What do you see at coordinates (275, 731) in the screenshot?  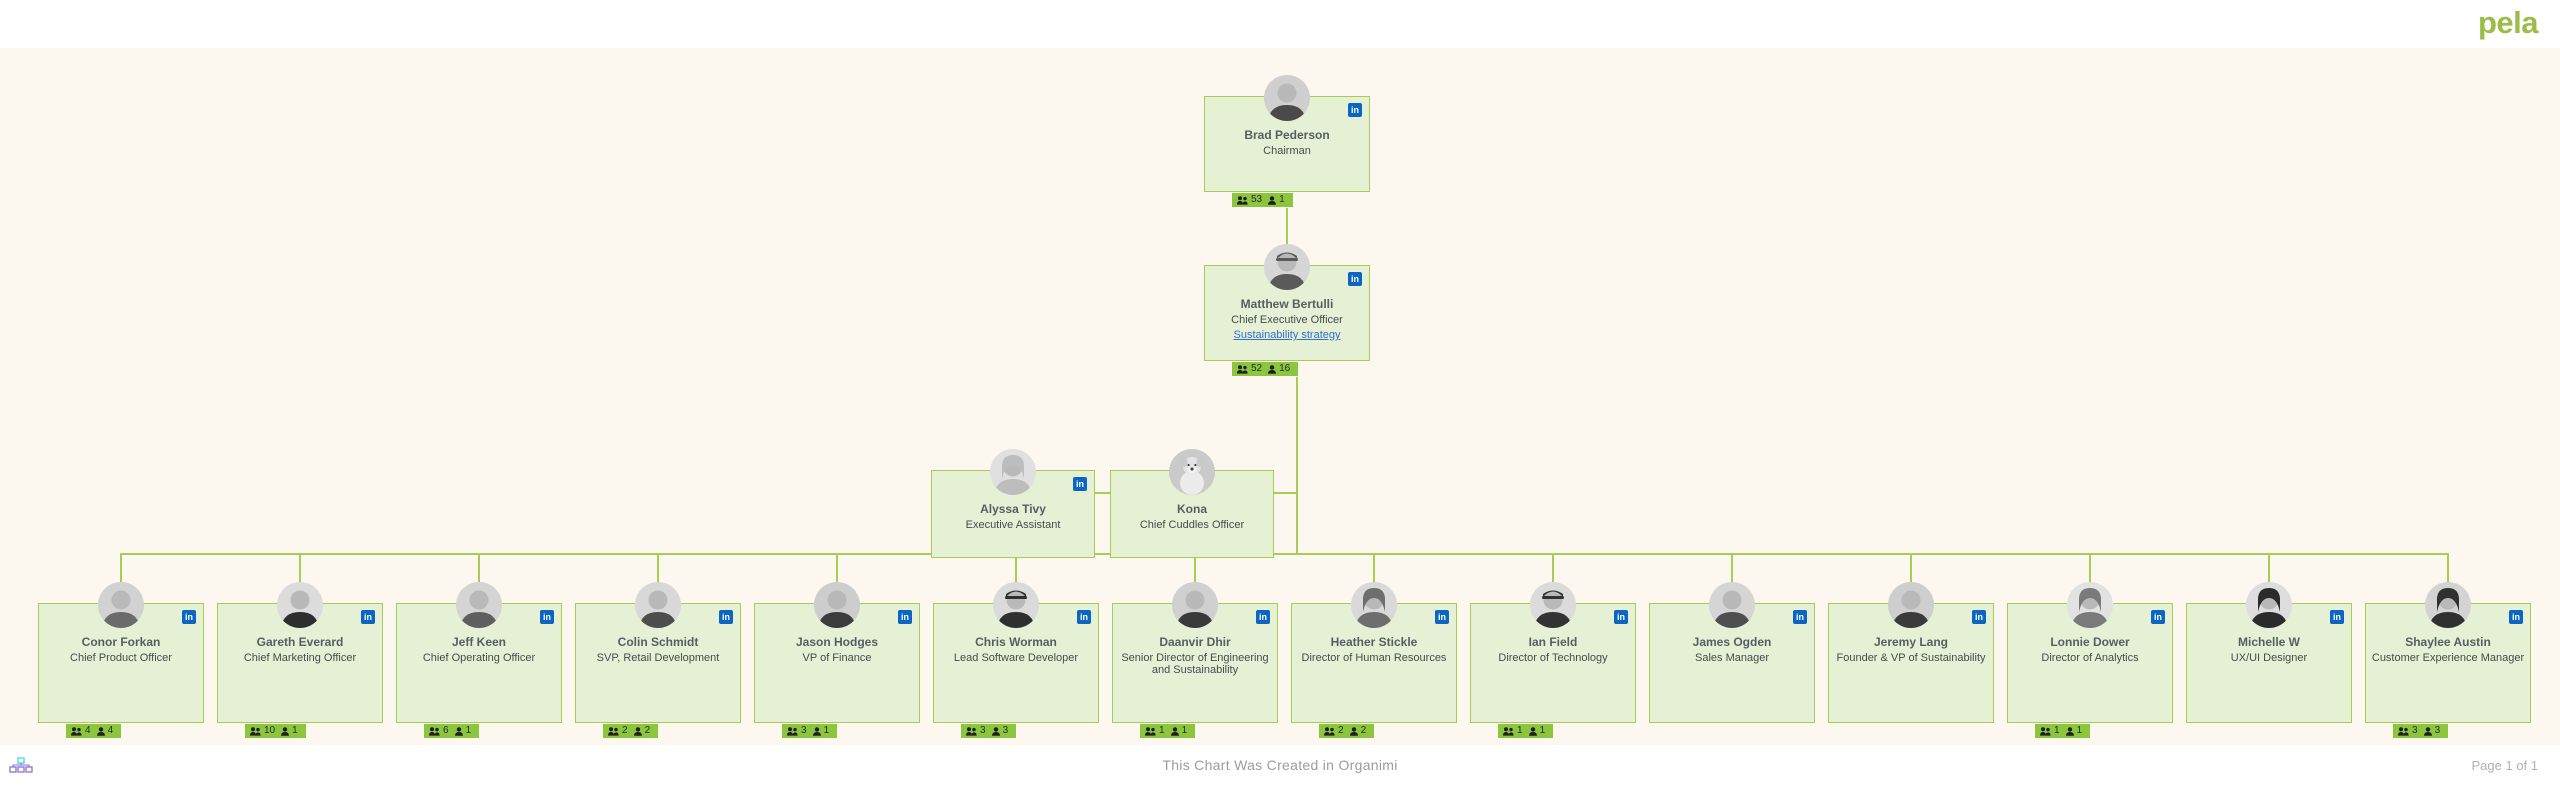 I see `report-count-badge: 10 1` at bounding box center [275, 731].